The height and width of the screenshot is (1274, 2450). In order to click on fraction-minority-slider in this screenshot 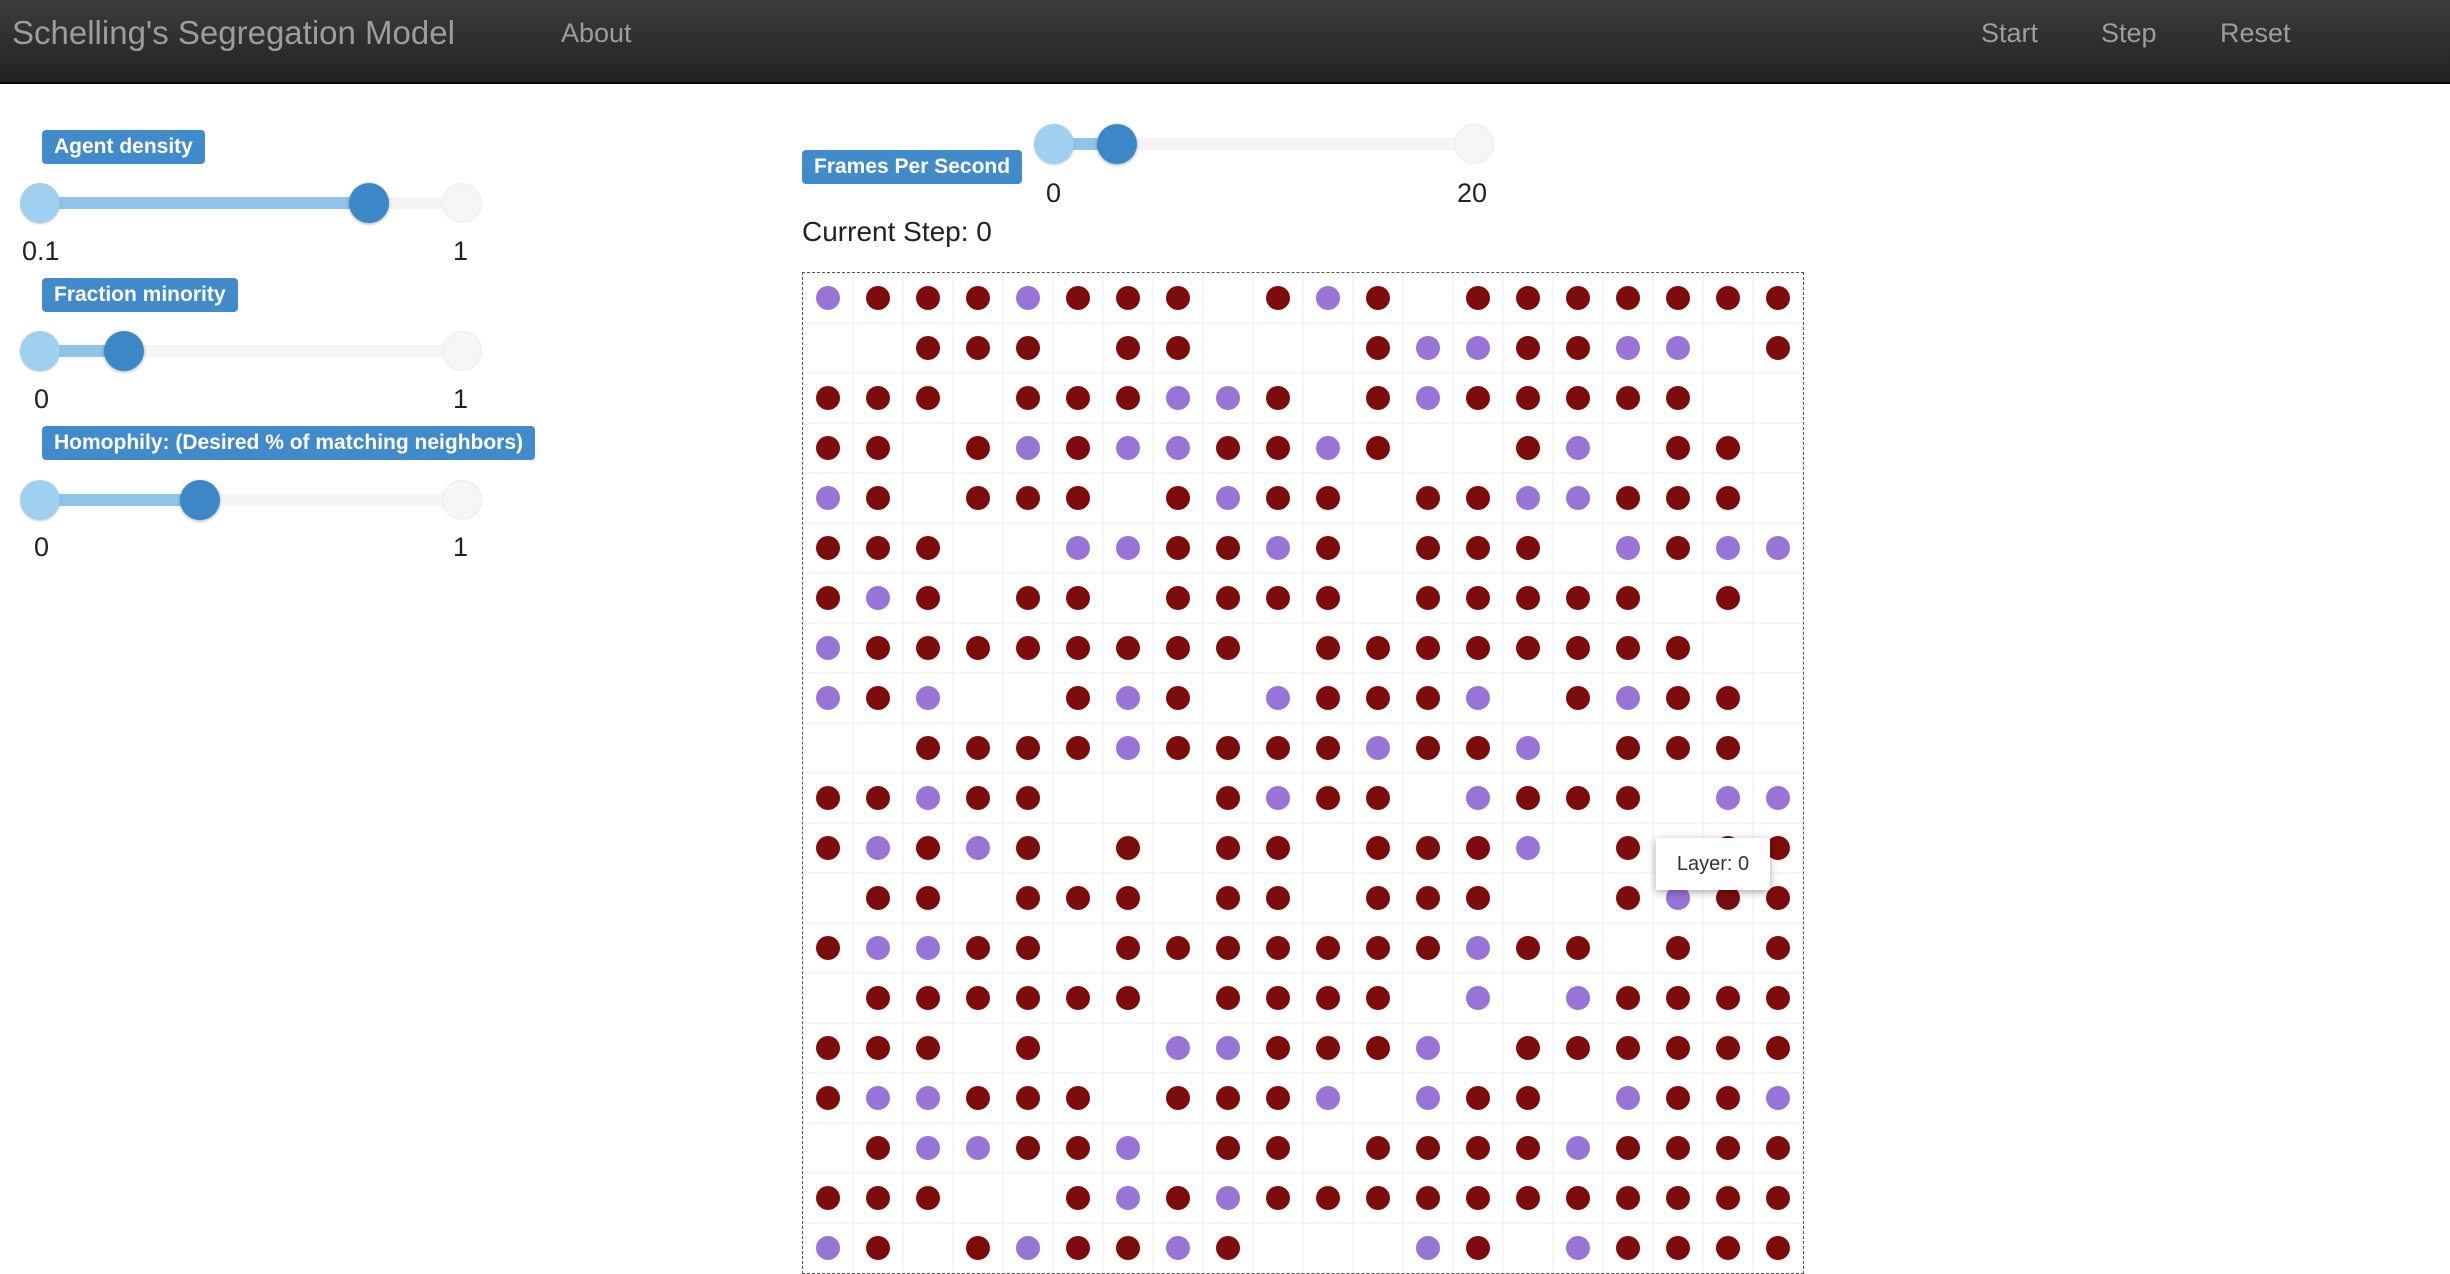, I will do `click(251, 351)`.